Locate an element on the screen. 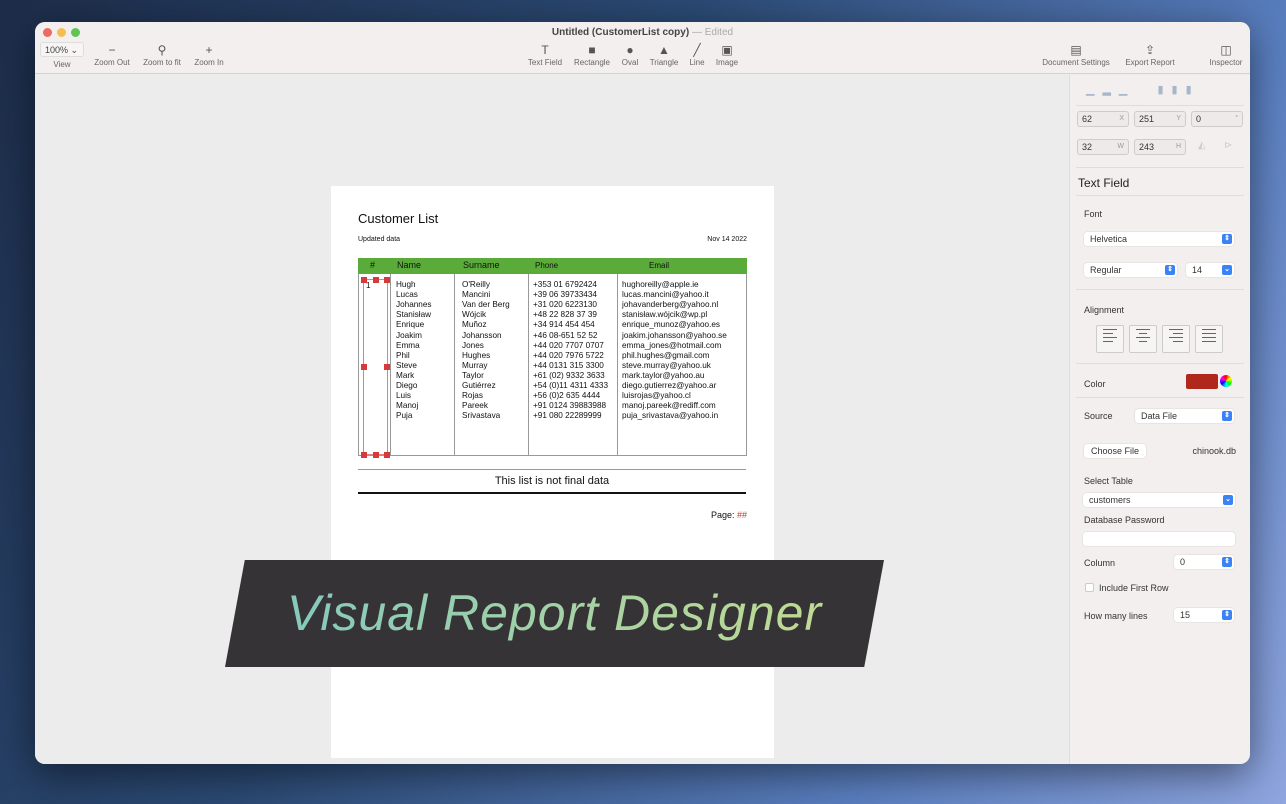  password-input is located at coordinates (1159, 539).